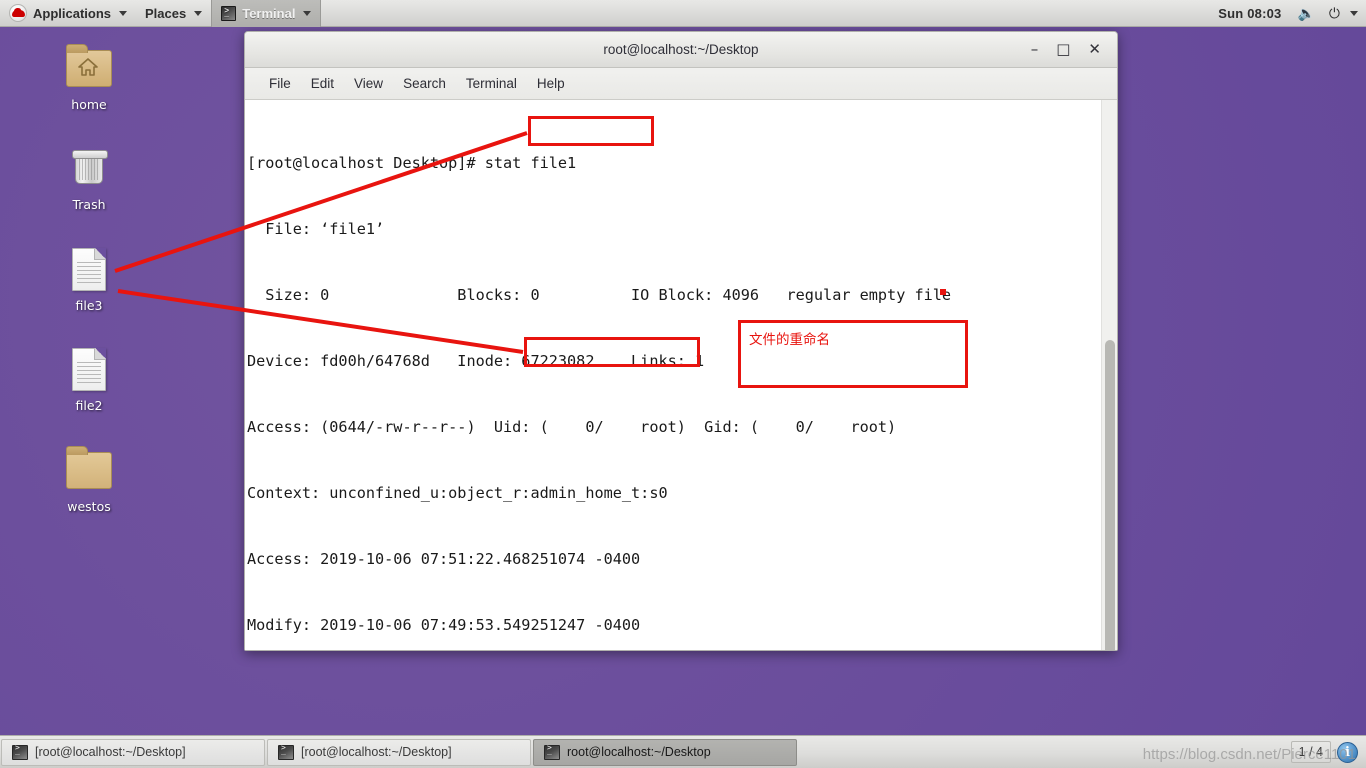  What do you see at coordinates (280, 83) in the screenshot?
I see `menu-file: File` at bounding box center [280, 83].